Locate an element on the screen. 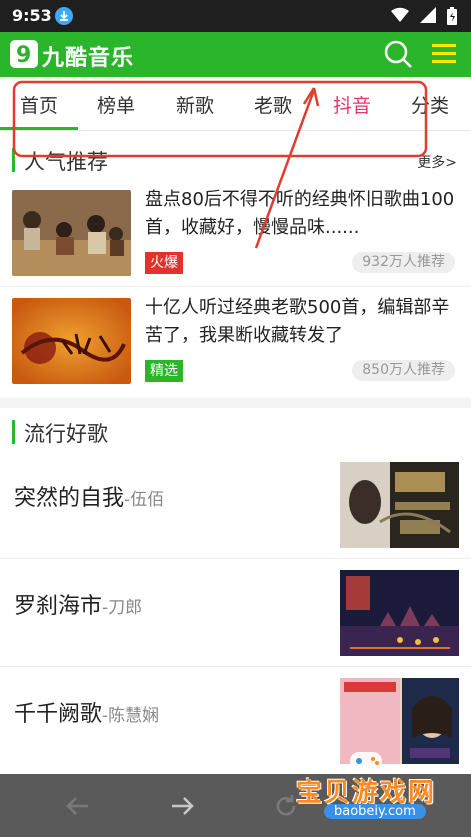 The height and width of the screenshot is (837, 471). playlist-title: 十亿人听过经典老歌500首，编辑部辛苦了，我果断收藏转发了 is located at coordinates (297, 321).